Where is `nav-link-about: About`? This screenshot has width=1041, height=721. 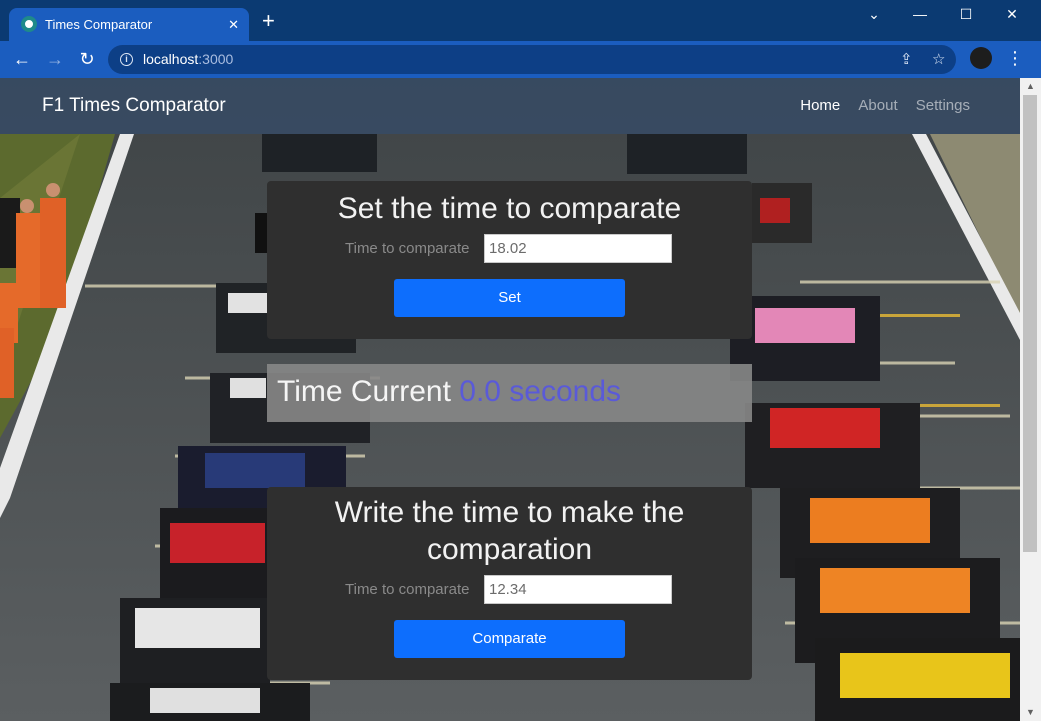
nav-link-about: About is located at coordinates (877, 105).